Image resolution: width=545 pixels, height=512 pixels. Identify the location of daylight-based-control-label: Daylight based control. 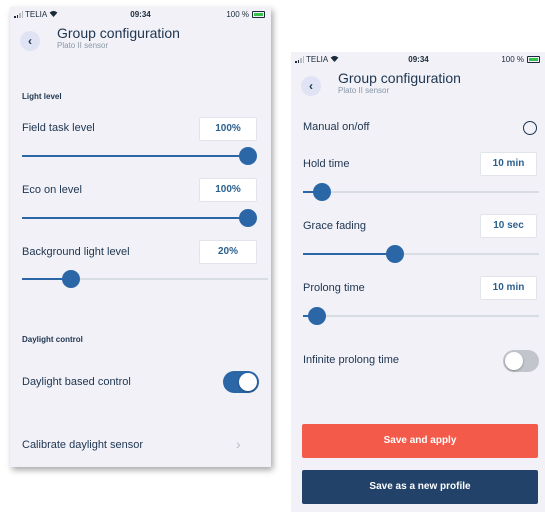
(76, 382).